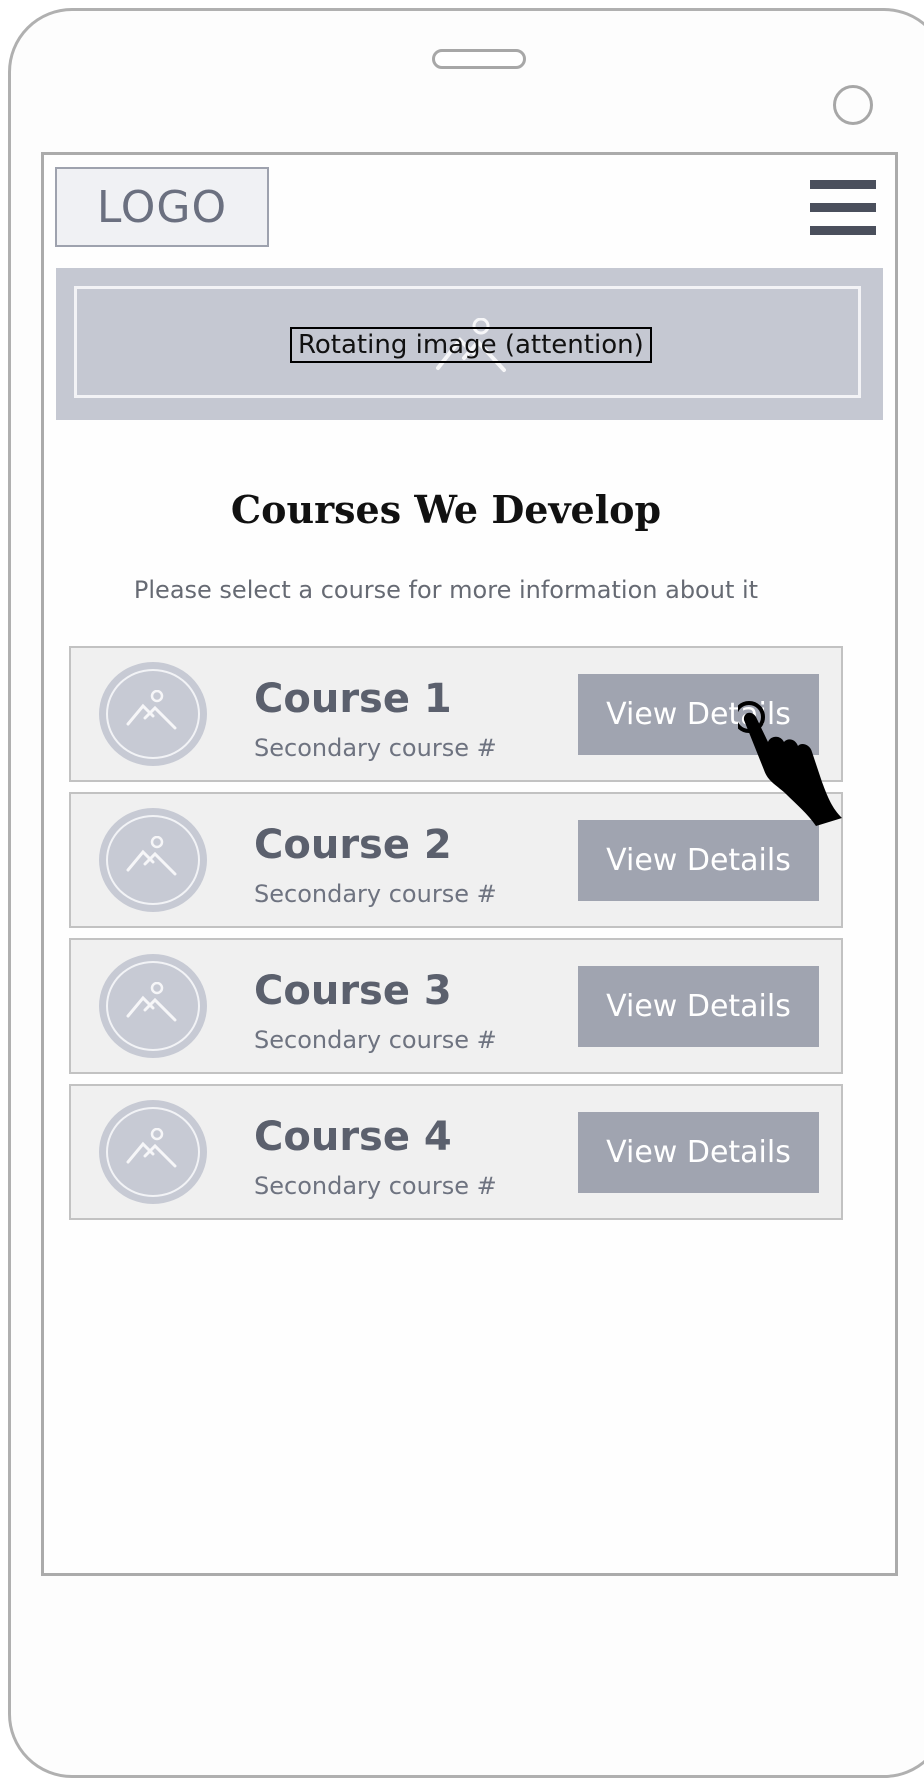  Describe the element at coordinates (456, 1152) in the screenshot. I see `course-card: Course 4 Secondary course # View Details` at that location.